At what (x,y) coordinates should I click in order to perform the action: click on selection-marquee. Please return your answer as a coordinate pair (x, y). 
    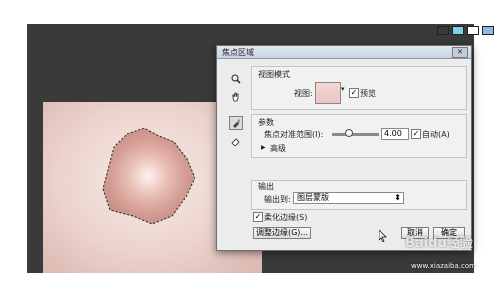
    Looking at the image, I should click on (148, 176).